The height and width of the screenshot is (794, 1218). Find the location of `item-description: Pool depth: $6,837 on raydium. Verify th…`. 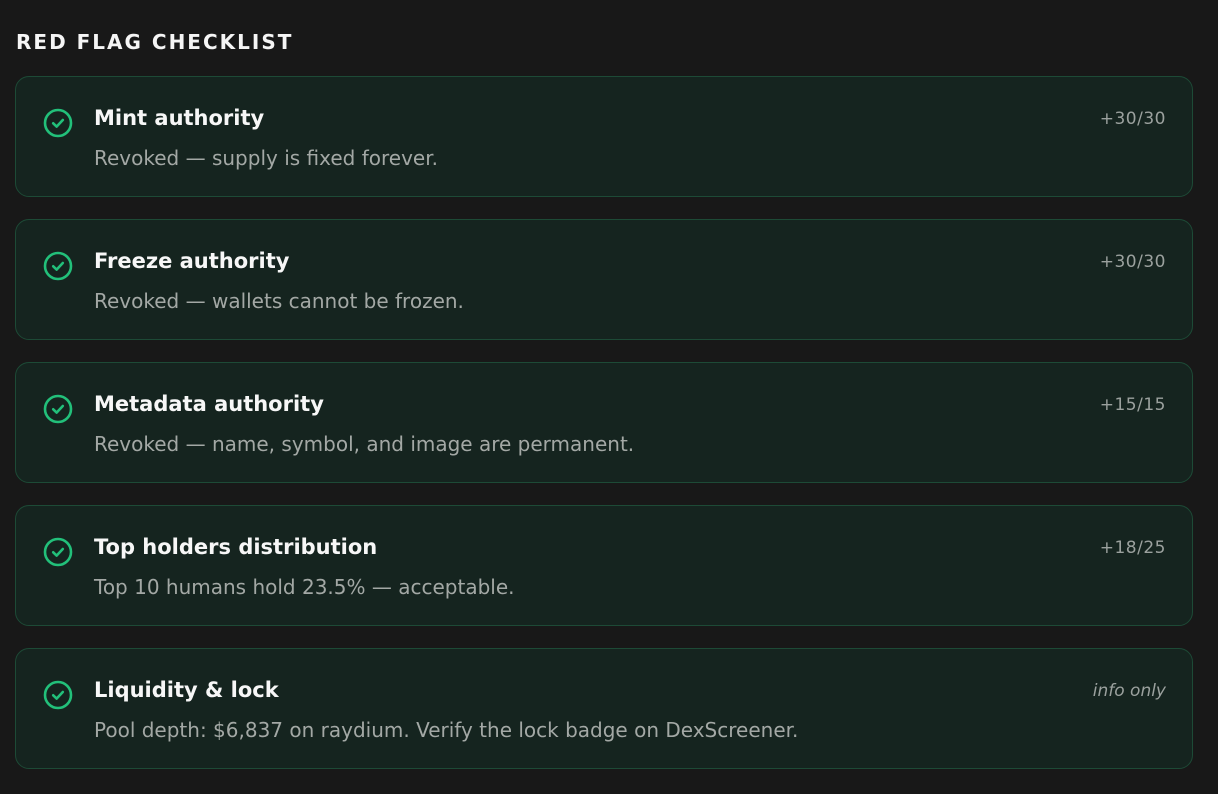

item-description: Pool depth: $6,837 on raydium. Verify th… is located at coordinates (446, 730).